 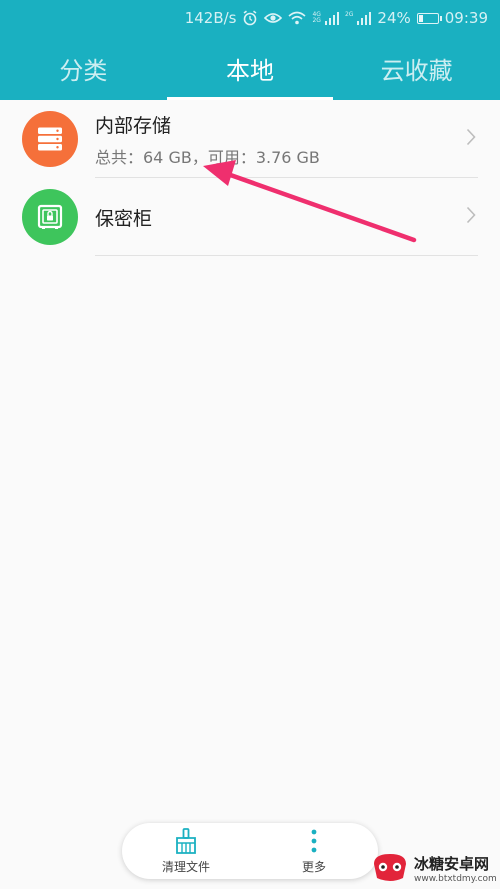 I want to click on alarm-icon, so click(x=250, y=18).